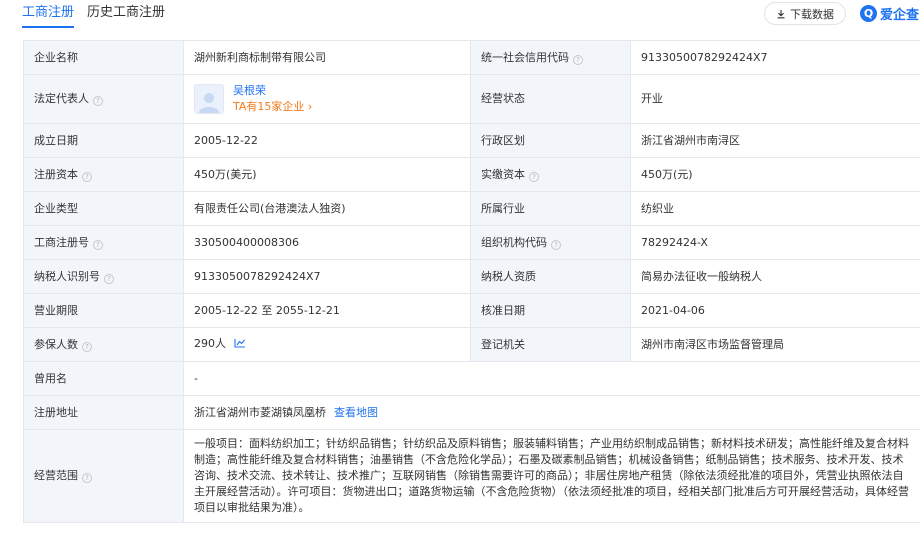  What do you see at coordinates (551, 378) in the screenshot?
I see `value-former-name: -` at bounding box center [551, 378].